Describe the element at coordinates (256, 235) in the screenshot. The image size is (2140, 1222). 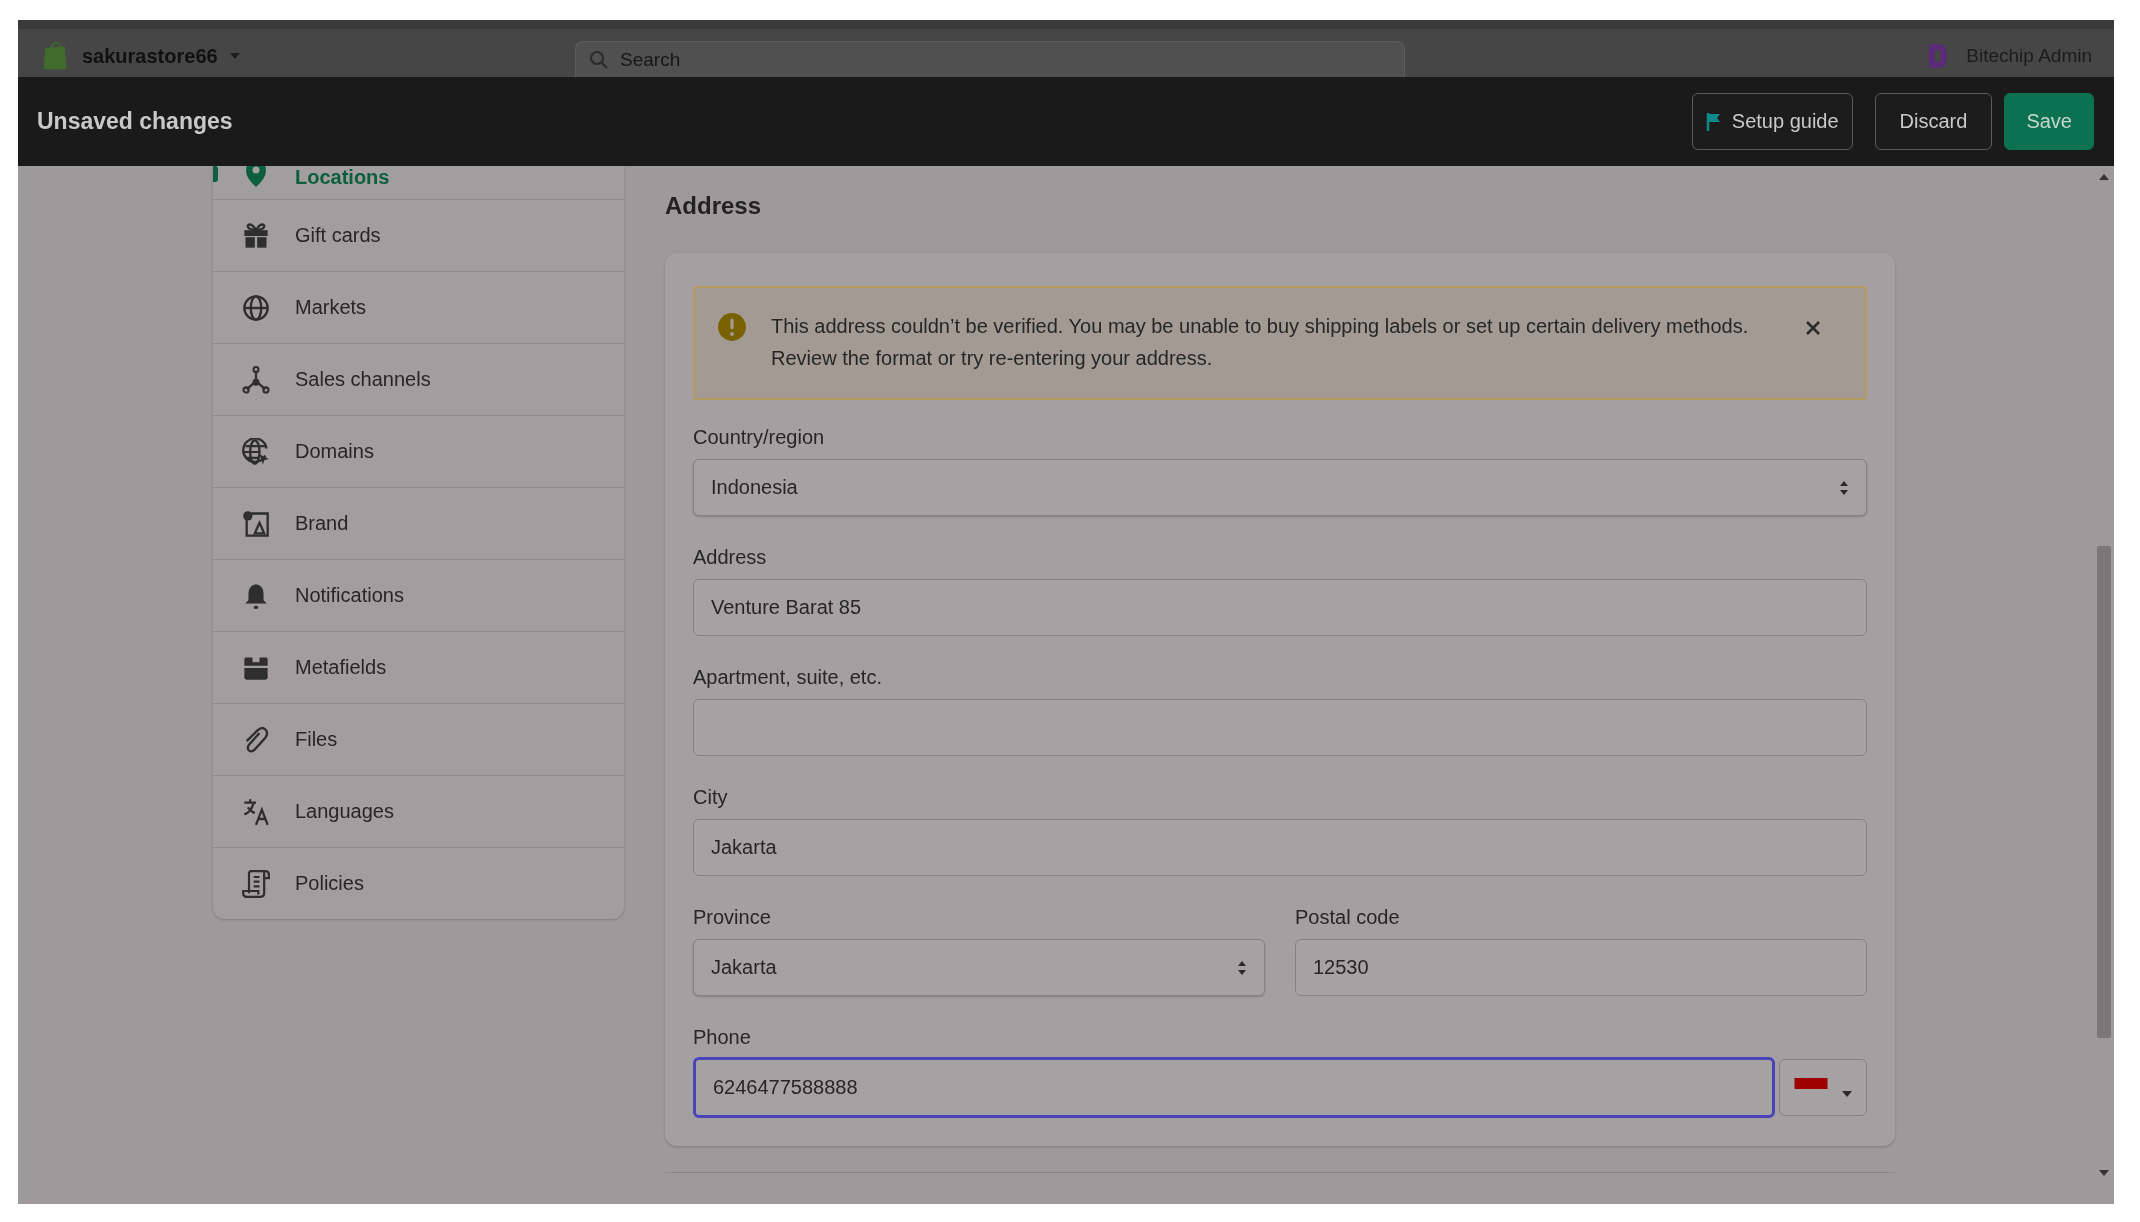
I see `gift-icon` at that location.